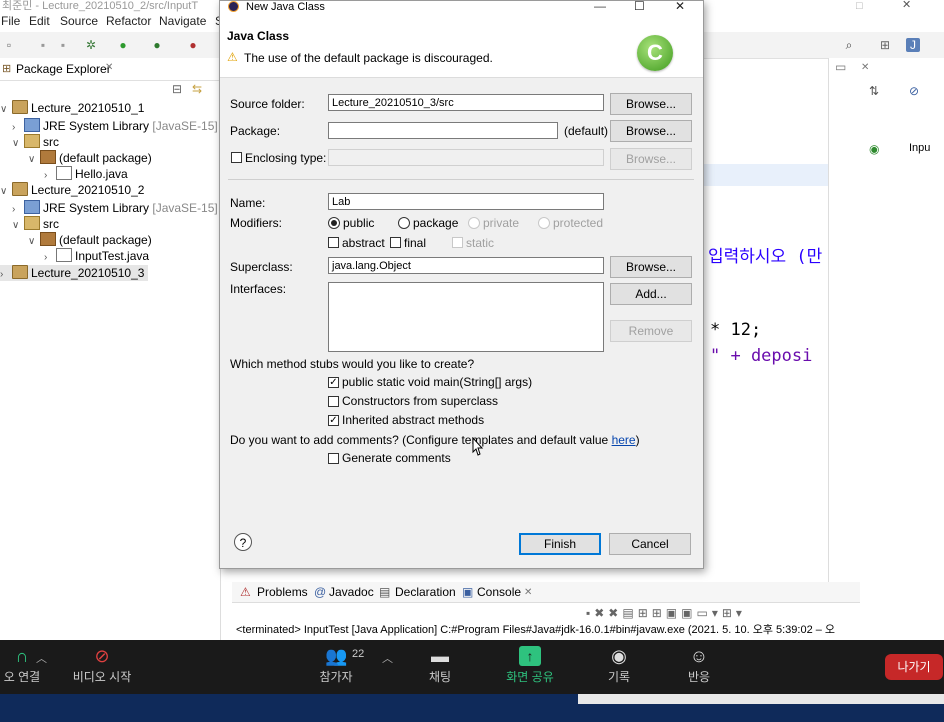  What do you see at coordinates (914, 91) in the screenshot?
I see `hide-fields-icon: ⊘` at bounding box center [914, 91].